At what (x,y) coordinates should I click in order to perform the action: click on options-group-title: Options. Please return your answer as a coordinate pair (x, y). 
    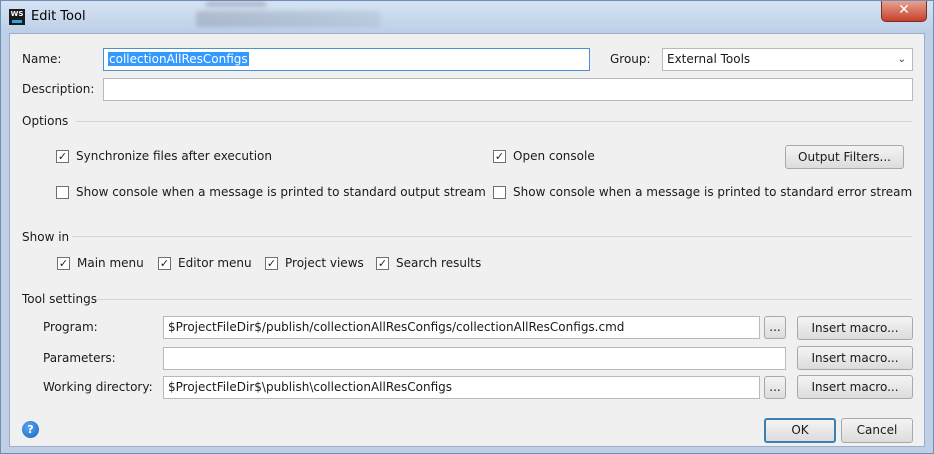
    Looking at the image, I should click on (45, 121).